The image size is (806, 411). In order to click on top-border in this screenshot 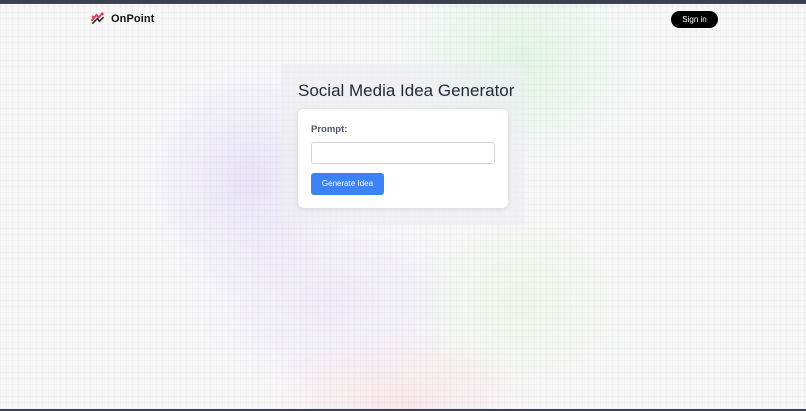, I will do `click(403, 2)`.